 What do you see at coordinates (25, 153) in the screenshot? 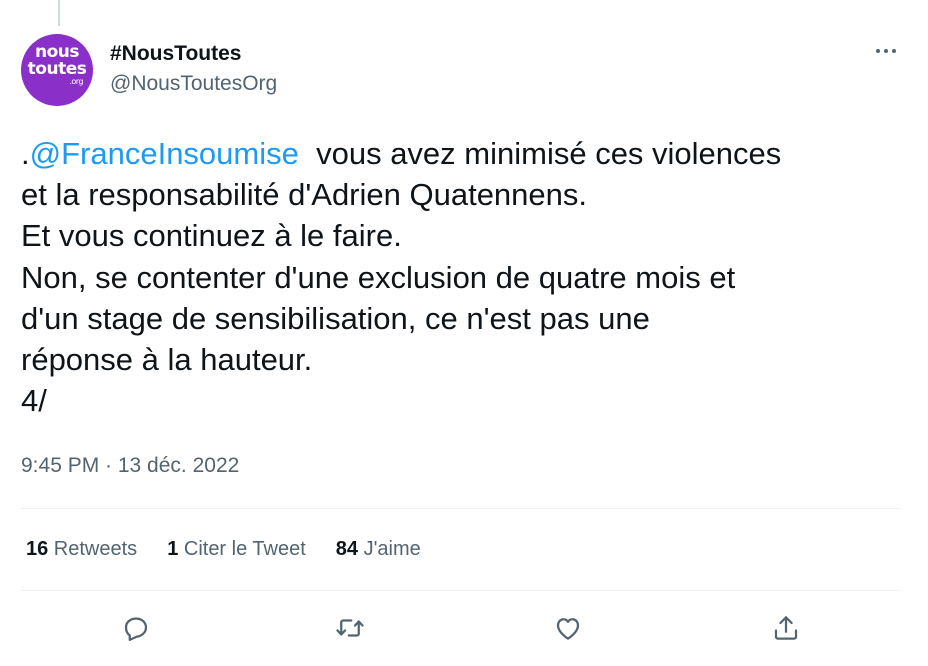
I see `tweet-line-prefix: .` at bounding box center [25, 153].